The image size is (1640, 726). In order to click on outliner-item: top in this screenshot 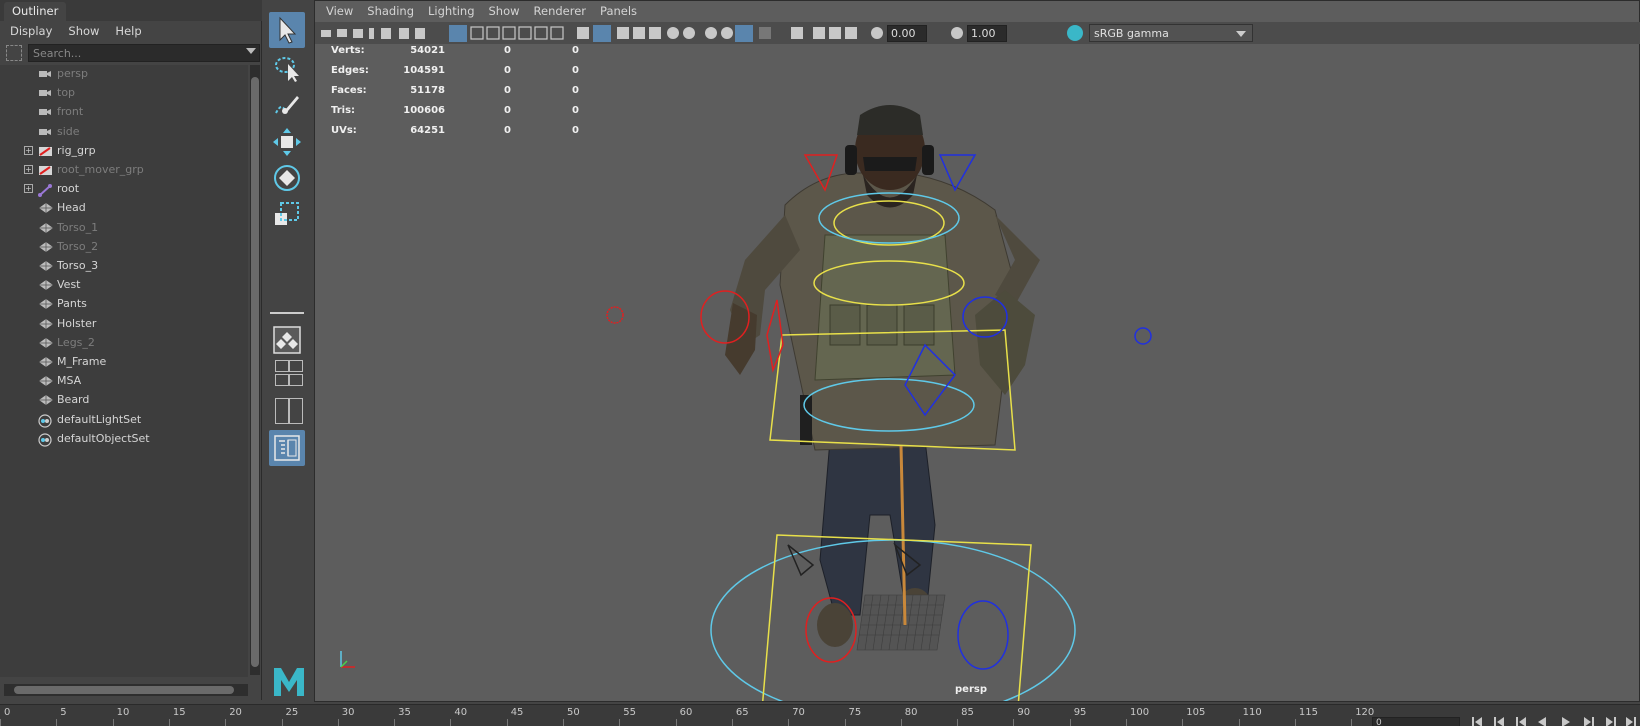, I will do `click(124, 93)`.